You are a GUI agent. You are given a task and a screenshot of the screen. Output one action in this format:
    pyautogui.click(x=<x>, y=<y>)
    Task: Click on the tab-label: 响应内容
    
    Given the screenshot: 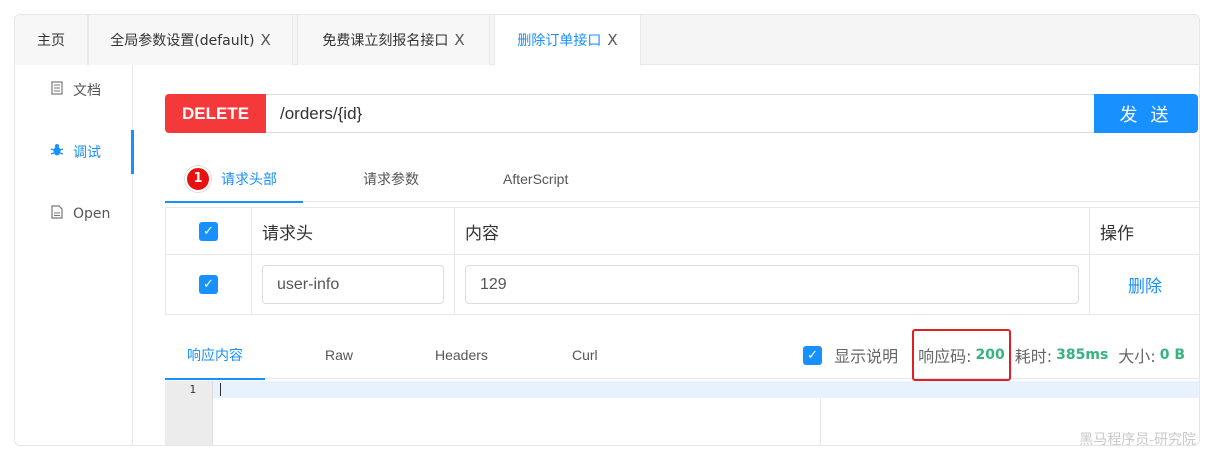 What is the action you would take?
    pyautogui.click(x=215, y=355)
    